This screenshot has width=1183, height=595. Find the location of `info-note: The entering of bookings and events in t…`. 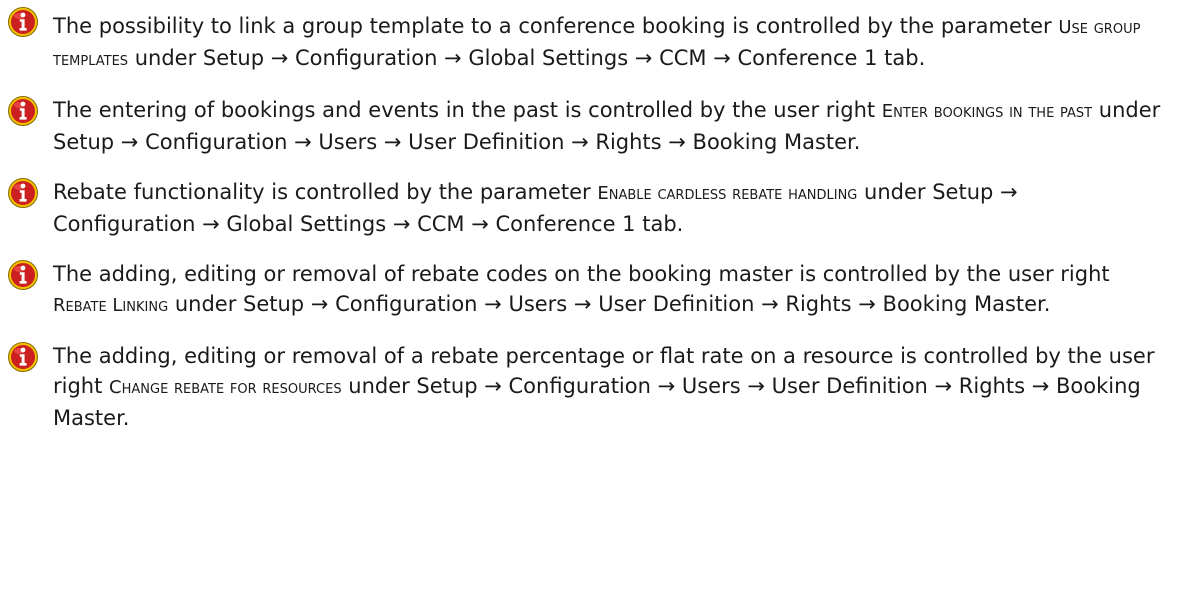

info-note: The entering of bookings and events in t… is located at coordinates (591, 126).